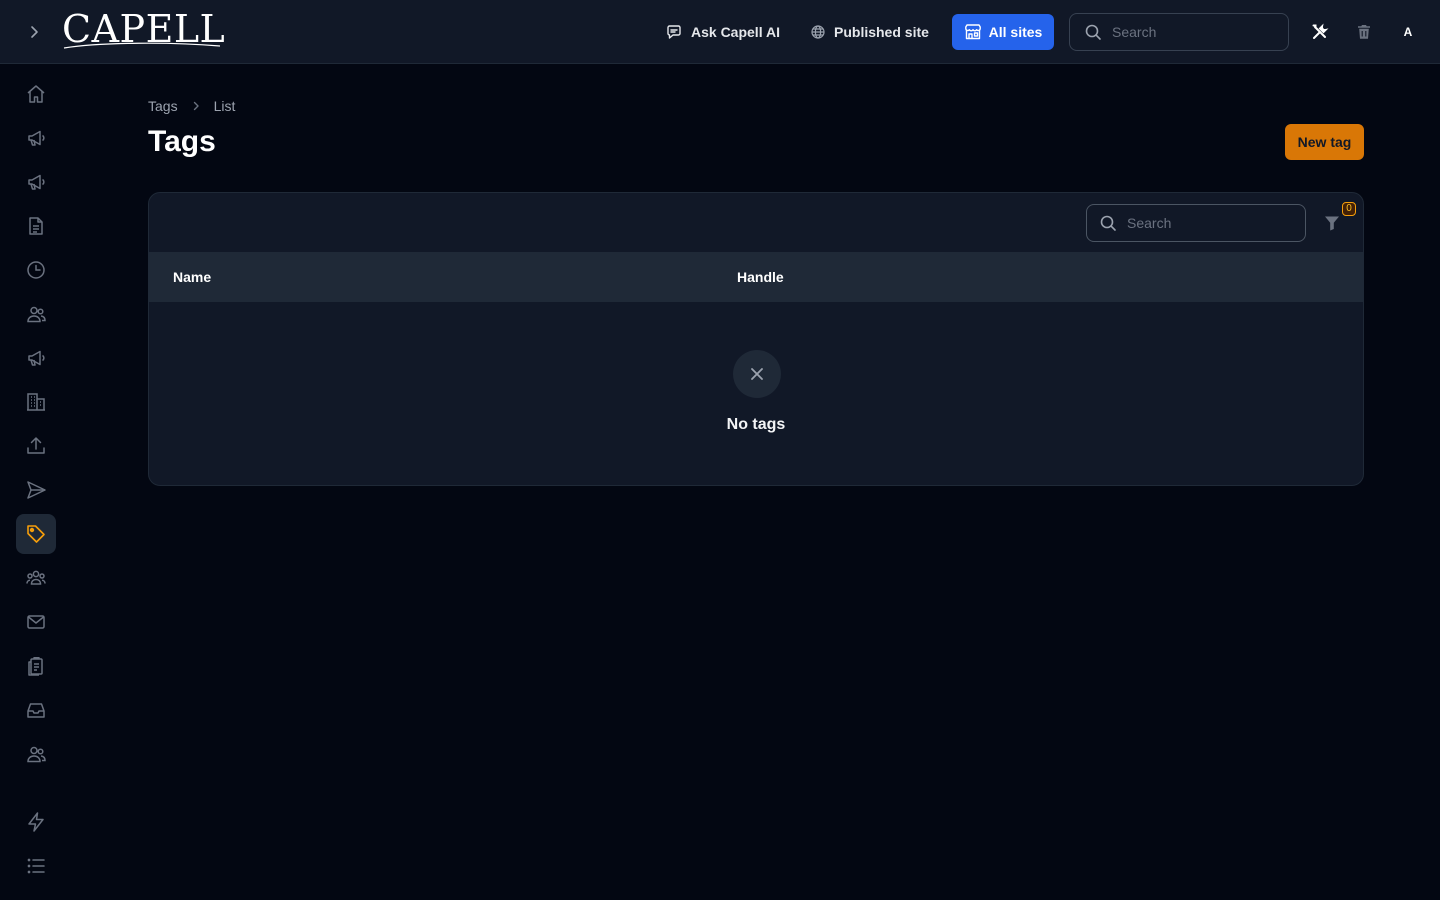 Image resolution: width=1440 pixels, height=900 pixels. Describe the element at coordinates (756, 424) in the screenshot. I see `empty-state-text: No tags` at that location.